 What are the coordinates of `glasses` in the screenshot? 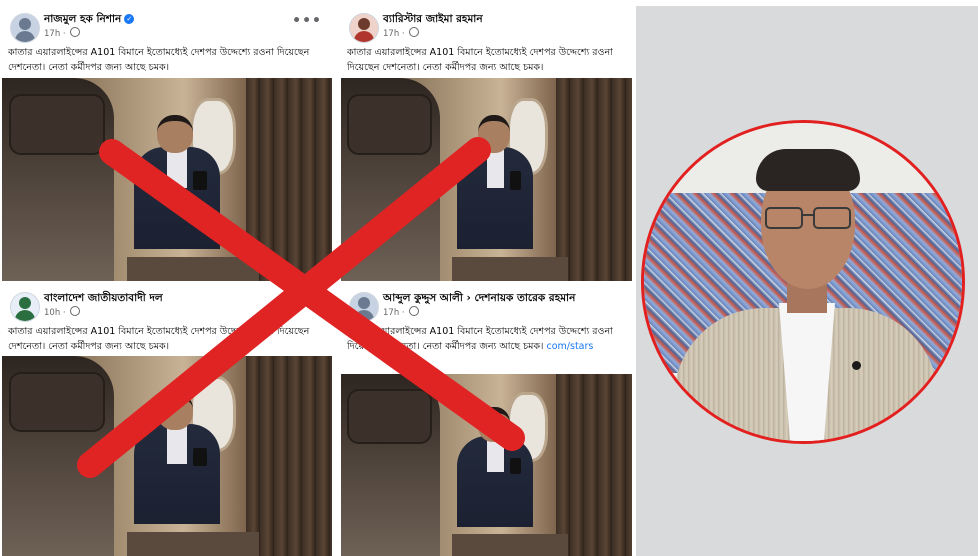 It's located at (808, 218).